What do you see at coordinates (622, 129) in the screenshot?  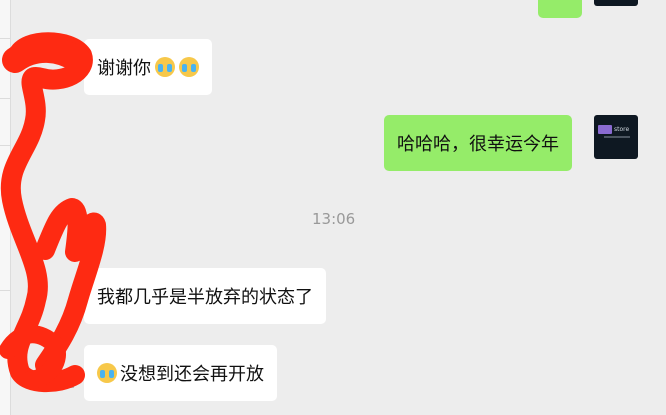 I see `avatar-brand-text: store` at bounding box center [622, 129].